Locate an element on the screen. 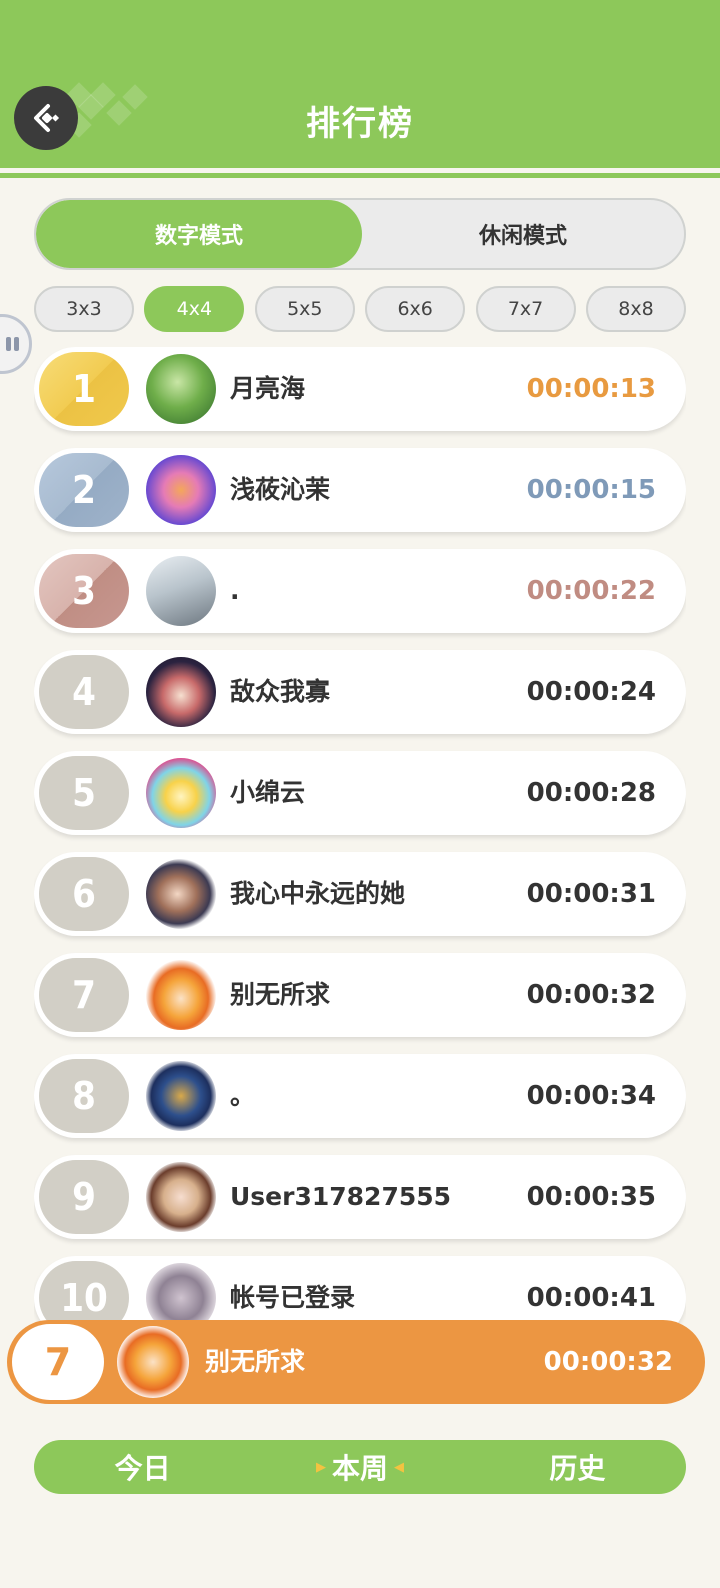 This screenshot has width=720, height=1588. player-time: 00:00:28 is located at coordinates (591, 793).